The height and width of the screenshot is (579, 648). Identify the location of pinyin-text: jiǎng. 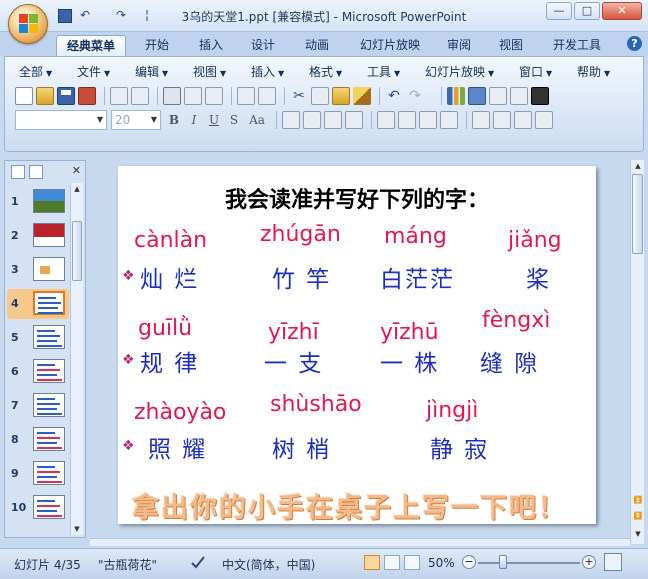
(535, 240).